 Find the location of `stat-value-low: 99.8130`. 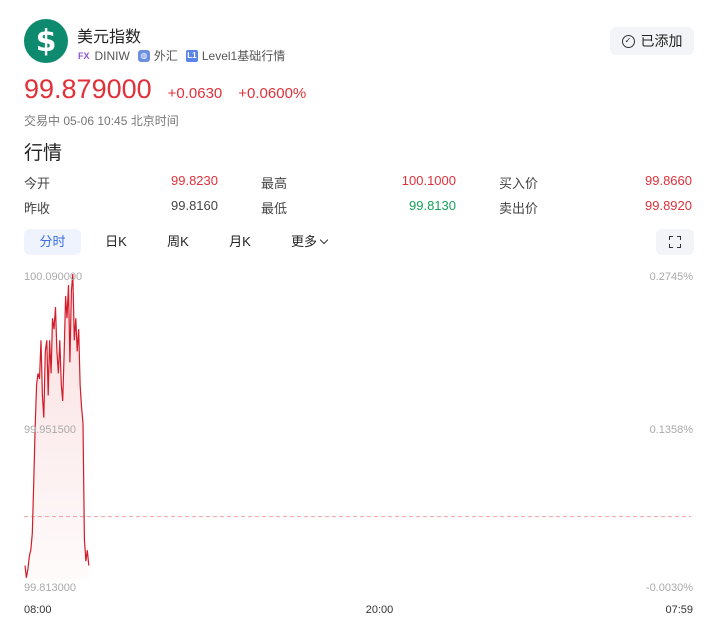

stat-value-low: 99.8130 is located at coordinates (432, 205).